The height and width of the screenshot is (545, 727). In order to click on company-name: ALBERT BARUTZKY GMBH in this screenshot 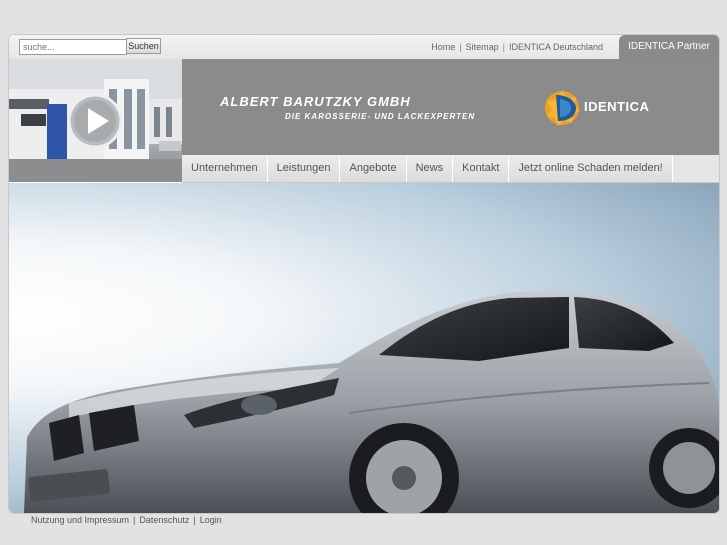, I will do `click(315, 101)`.